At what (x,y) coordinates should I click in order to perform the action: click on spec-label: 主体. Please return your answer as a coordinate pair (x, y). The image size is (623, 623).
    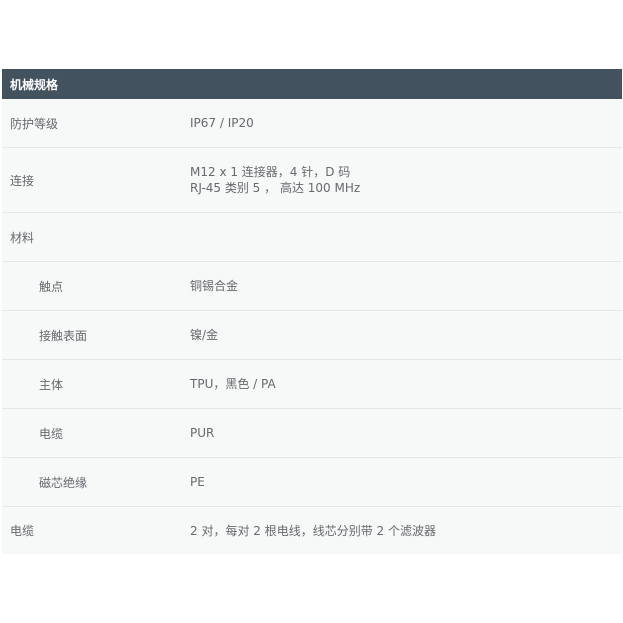
    Looking at the image, I should click on (51, 384).